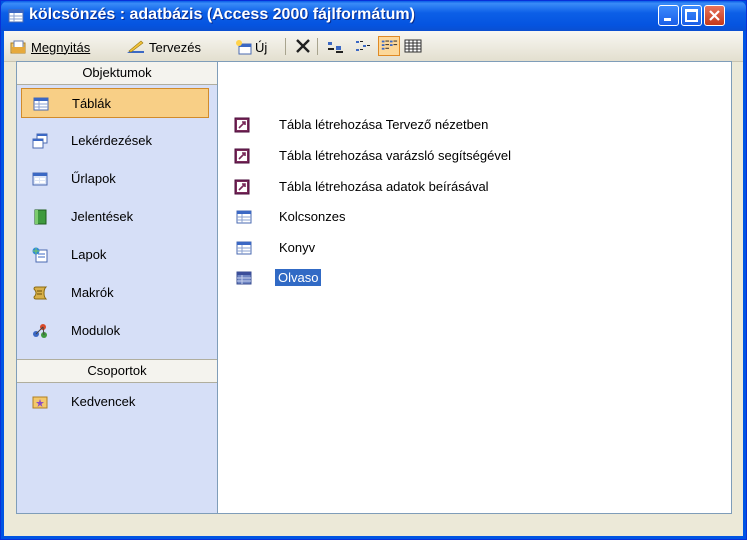 The image size is (747, 540). I want to click on favorites-folder-icon, so click(40, 402).